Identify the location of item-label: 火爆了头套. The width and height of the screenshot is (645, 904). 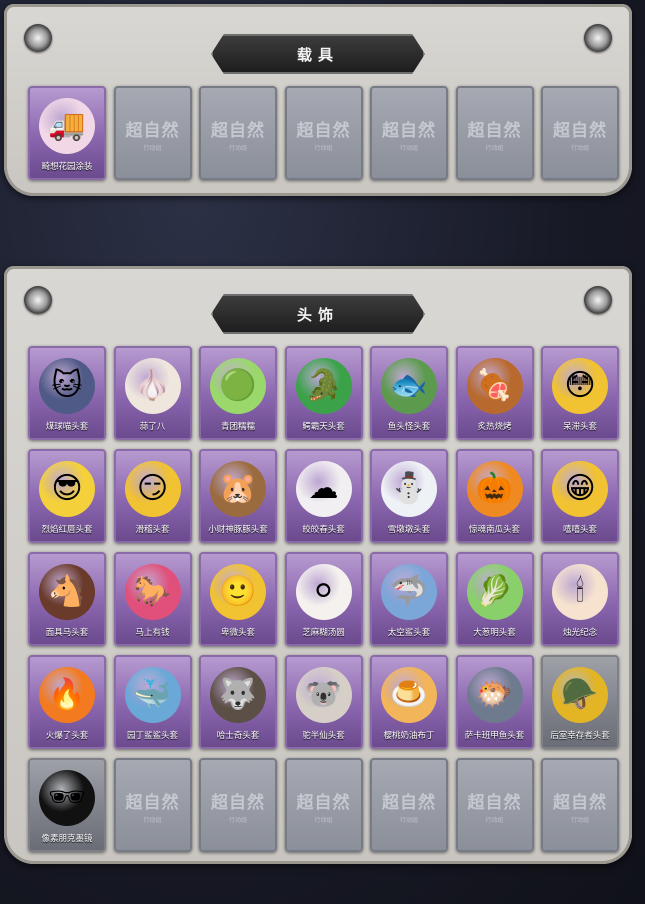
(67, 736).